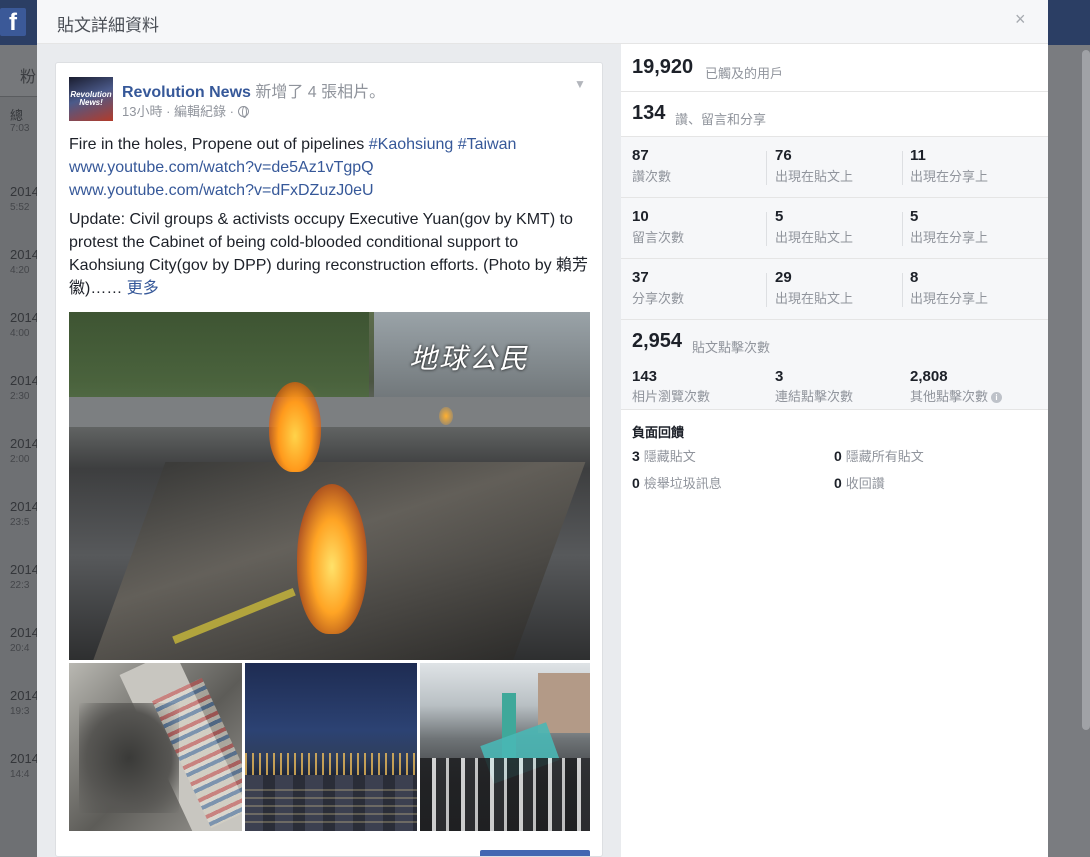 The width and height of the screenshot is (1090, 857). What do you see at coordinates (20, 585) in the screenshot?
I see `background-row-time: 22:3` at bounding box center [20, 585].